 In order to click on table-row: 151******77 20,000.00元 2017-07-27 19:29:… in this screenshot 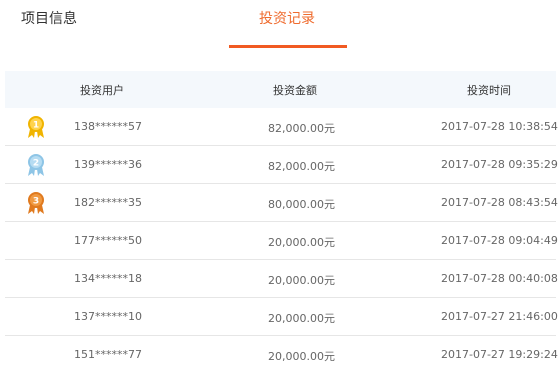, I will do `click(281, 354)`.